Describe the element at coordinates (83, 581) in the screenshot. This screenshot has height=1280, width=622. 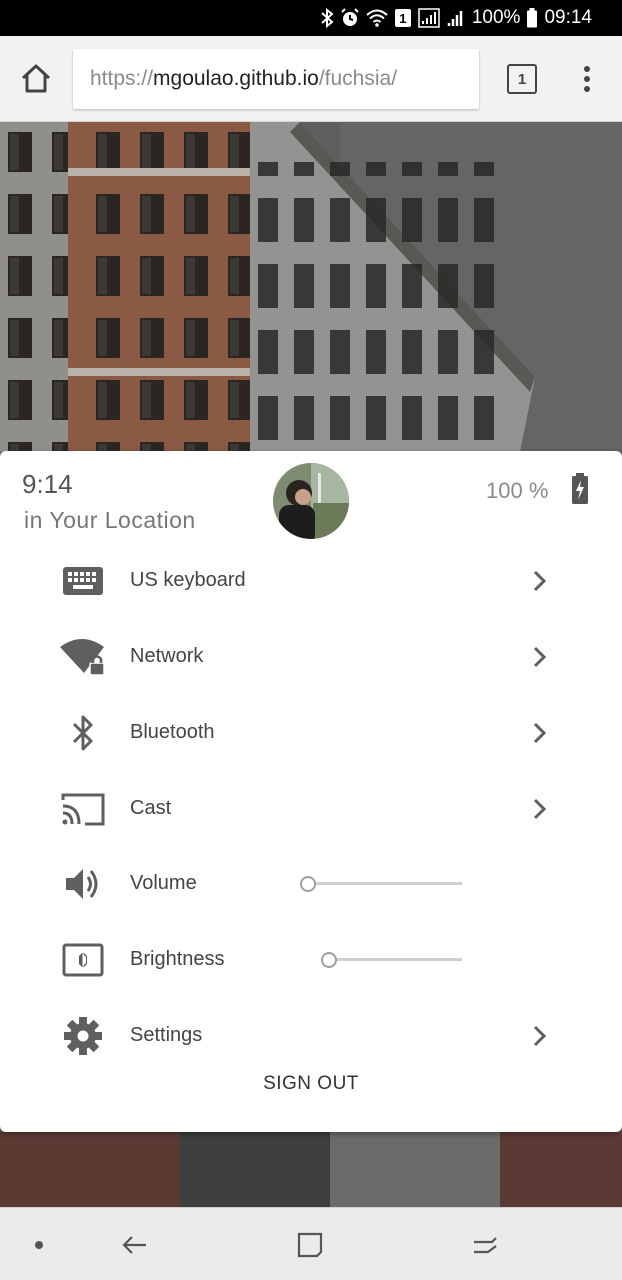
I see `keyboard-icon` at that location.